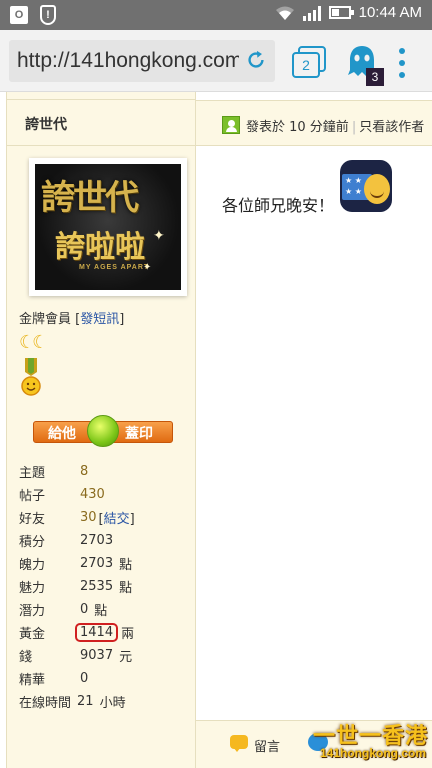  I want to click on wifi-icon, so click(284, 13).